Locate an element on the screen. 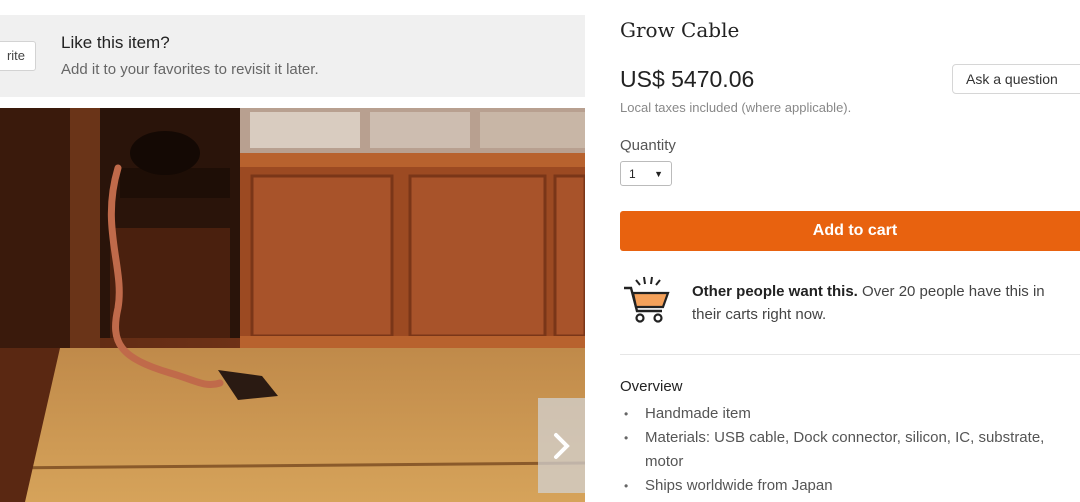  next-image-button is located at coordinates (561, 445).